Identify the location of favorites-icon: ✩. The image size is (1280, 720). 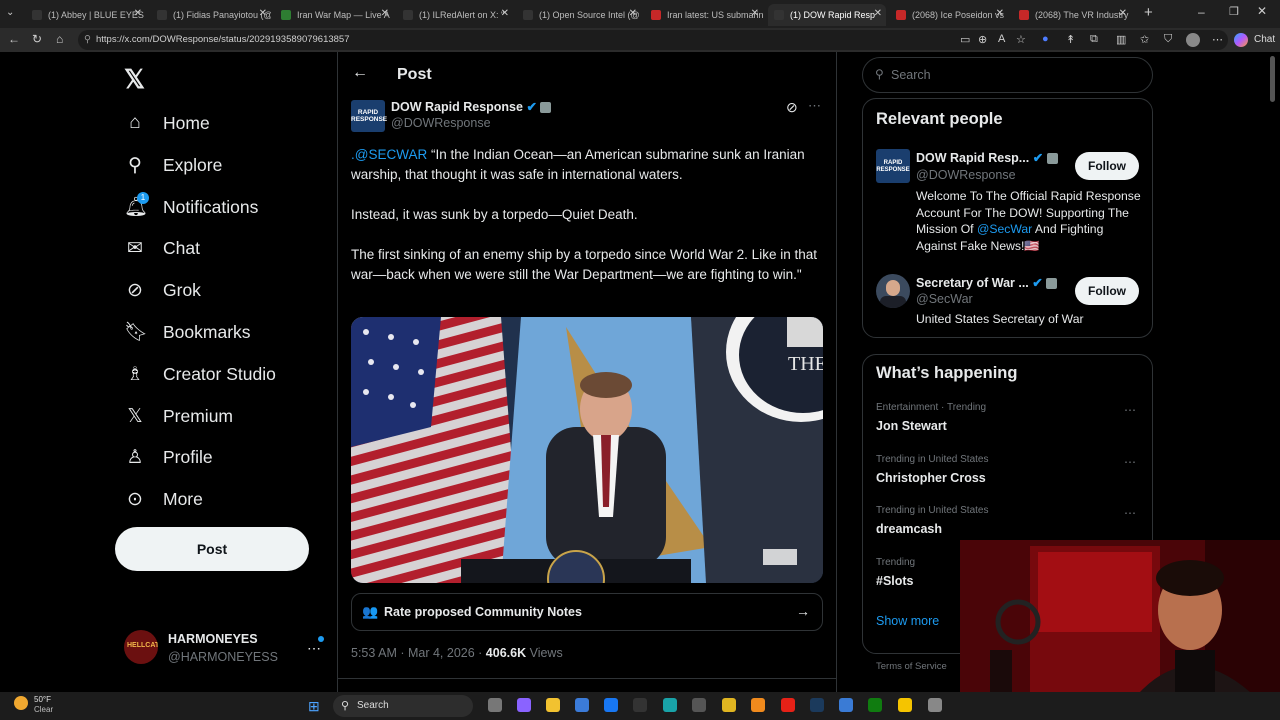
(1144, 39).